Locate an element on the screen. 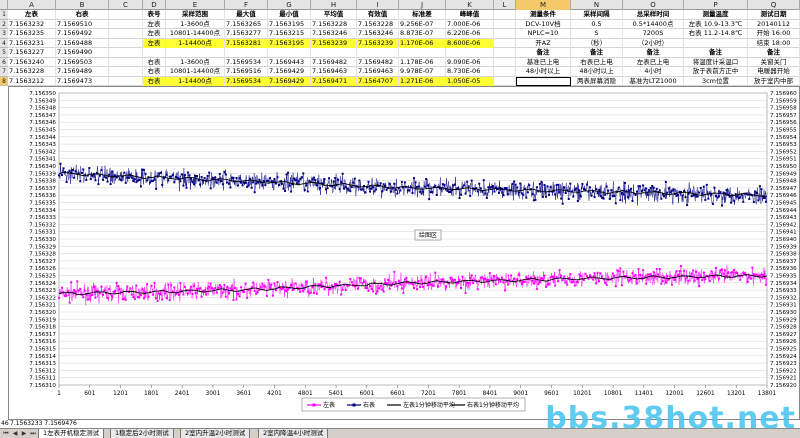 This screenshot has width=800, height=438. column-header-a: A is located at coordinates (32, 5).